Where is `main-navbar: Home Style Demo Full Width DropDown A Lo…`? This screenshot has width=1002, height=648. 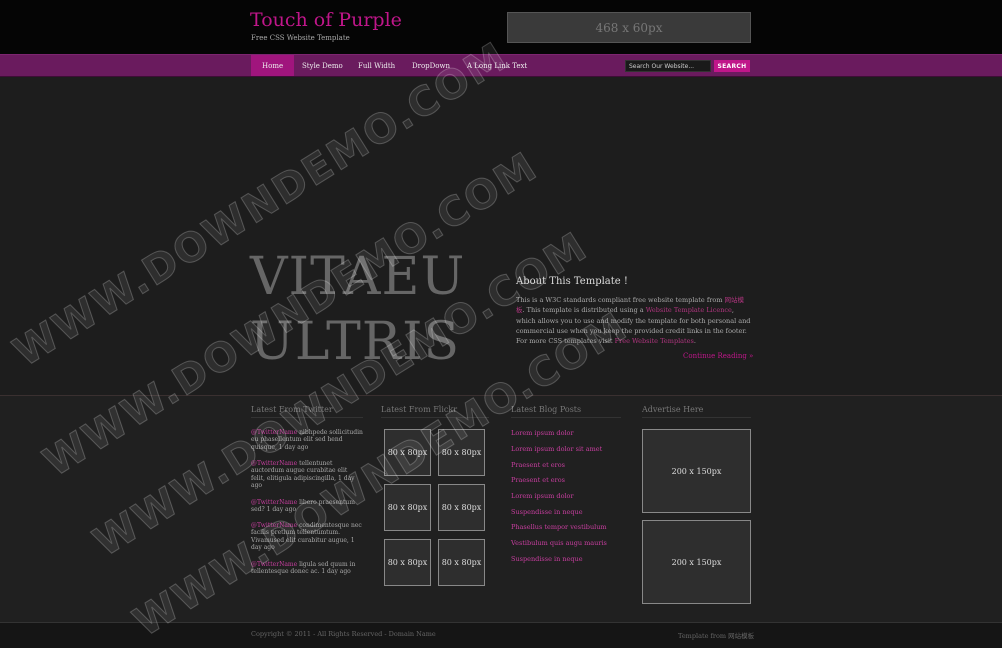 main-navbar: Home Style Demo Full Width DropDown A Lo… is located at coordinates (501, 65).